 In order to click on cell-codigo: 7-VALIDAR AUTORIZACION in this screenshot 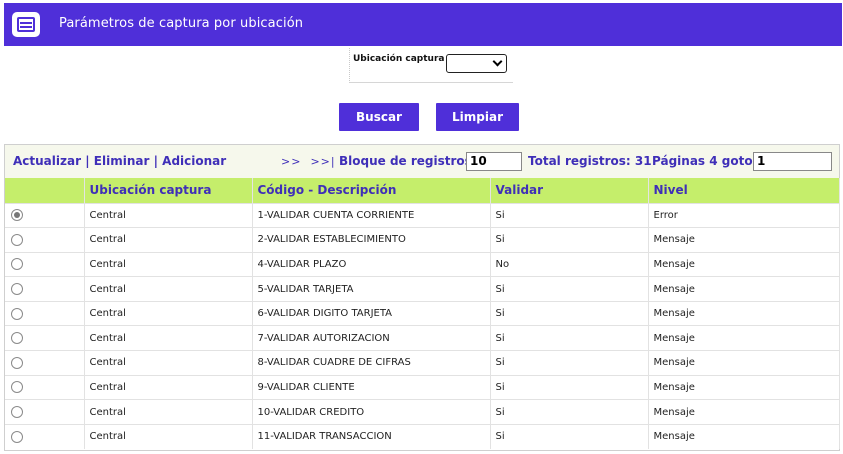, I will do `click(371, 338)`.